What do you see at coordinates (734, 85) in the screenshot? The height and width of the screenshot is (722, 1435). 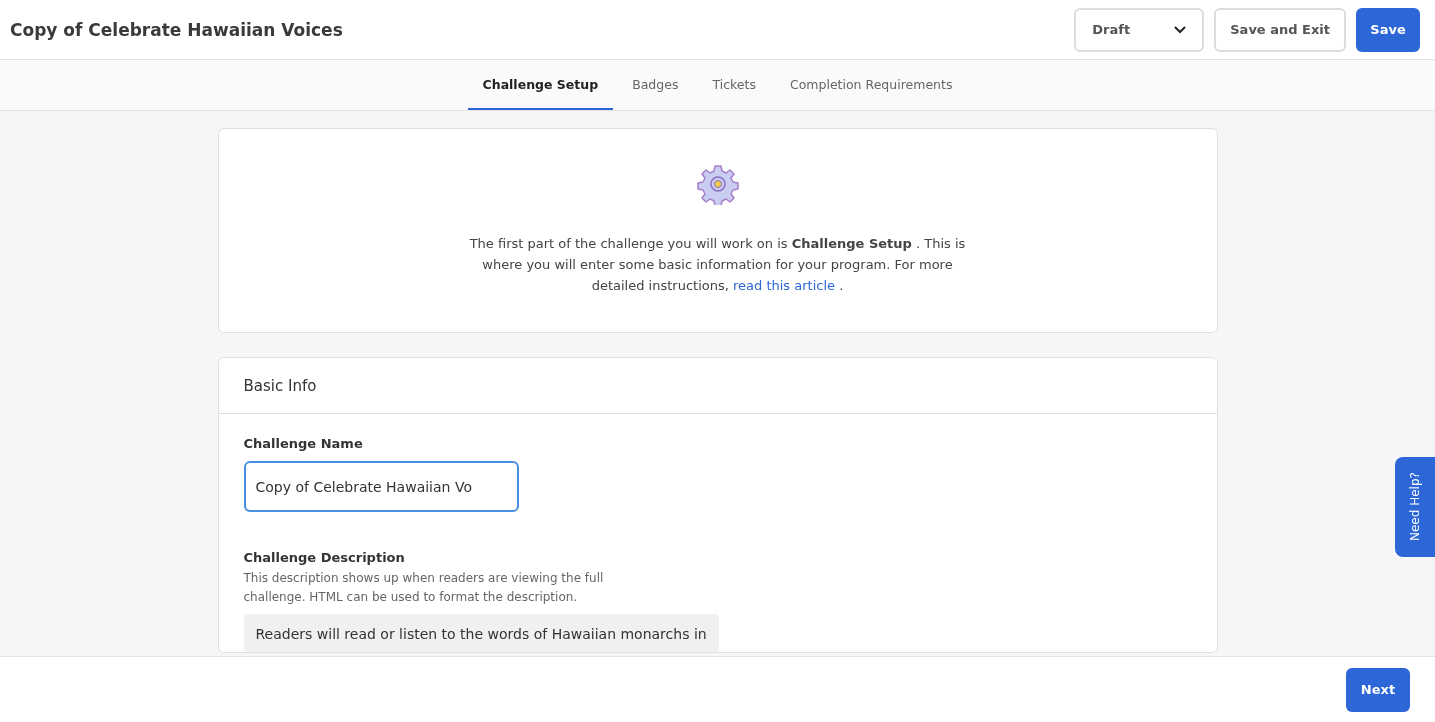 I see `tab: Tickets` at bounding box center [734, 85].